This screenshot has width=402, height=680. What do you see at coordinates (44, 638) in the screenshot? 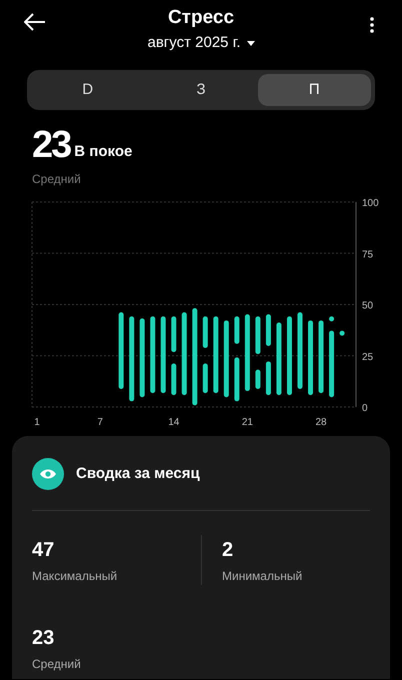
I see `stat-value: 23` at bounding box center [44, 638].